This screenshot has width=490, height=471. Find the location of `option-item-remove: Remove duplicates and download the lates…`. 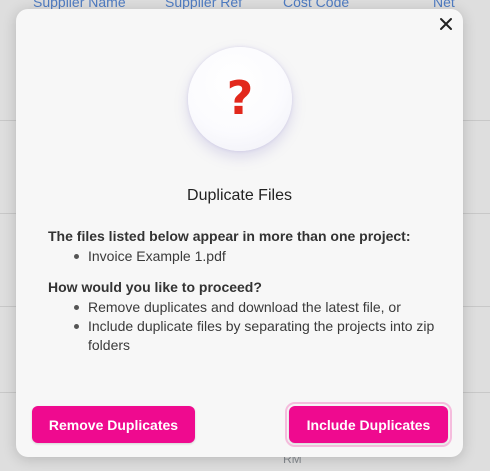

option-item-remove: Remove duplicates and download the lates… is located at coordinates (258, 307).